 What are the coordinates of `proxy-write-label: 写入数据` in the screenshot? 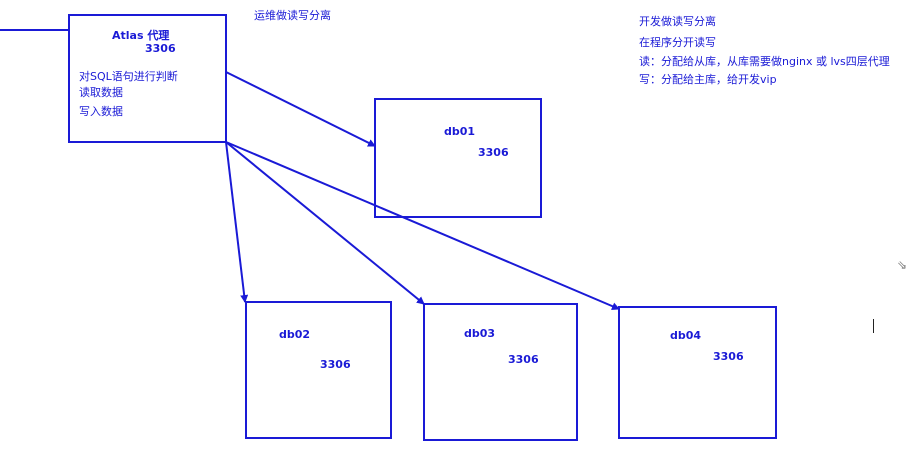 It's located at (101, 111).